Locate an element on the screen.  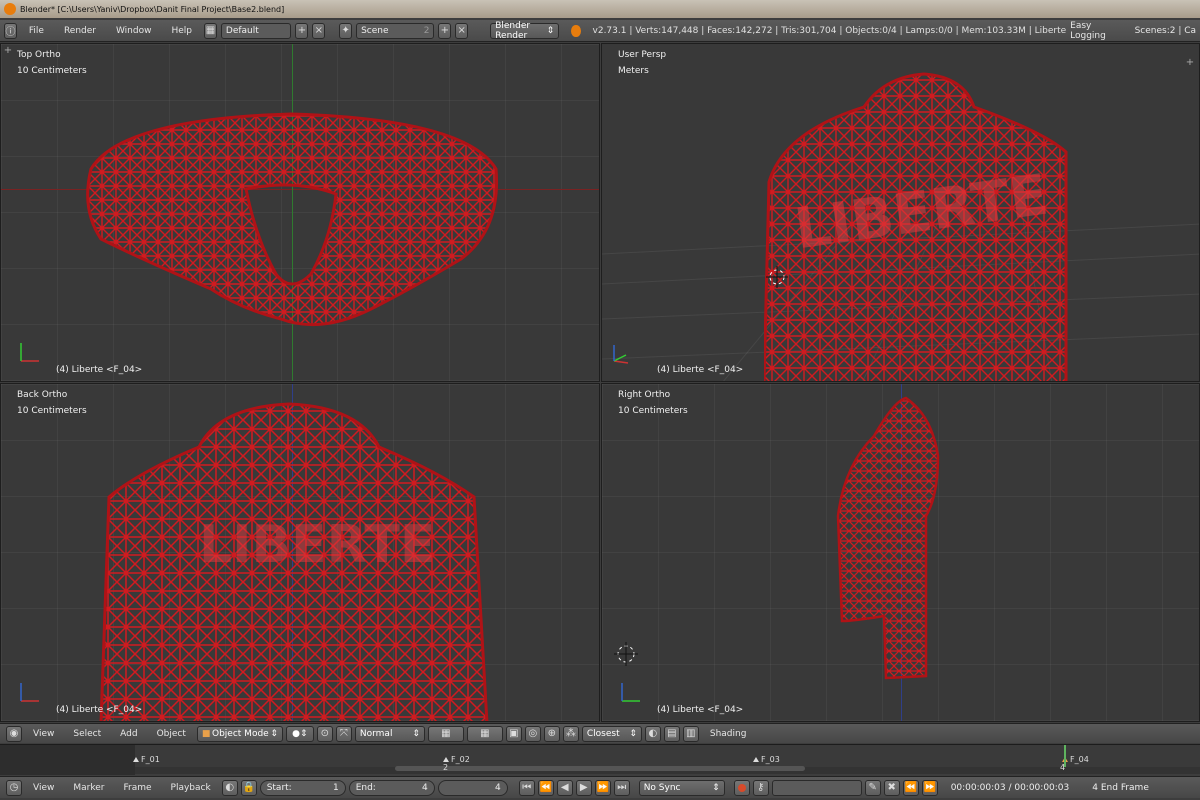
keying-set-field is located at coordinates (816, 787).